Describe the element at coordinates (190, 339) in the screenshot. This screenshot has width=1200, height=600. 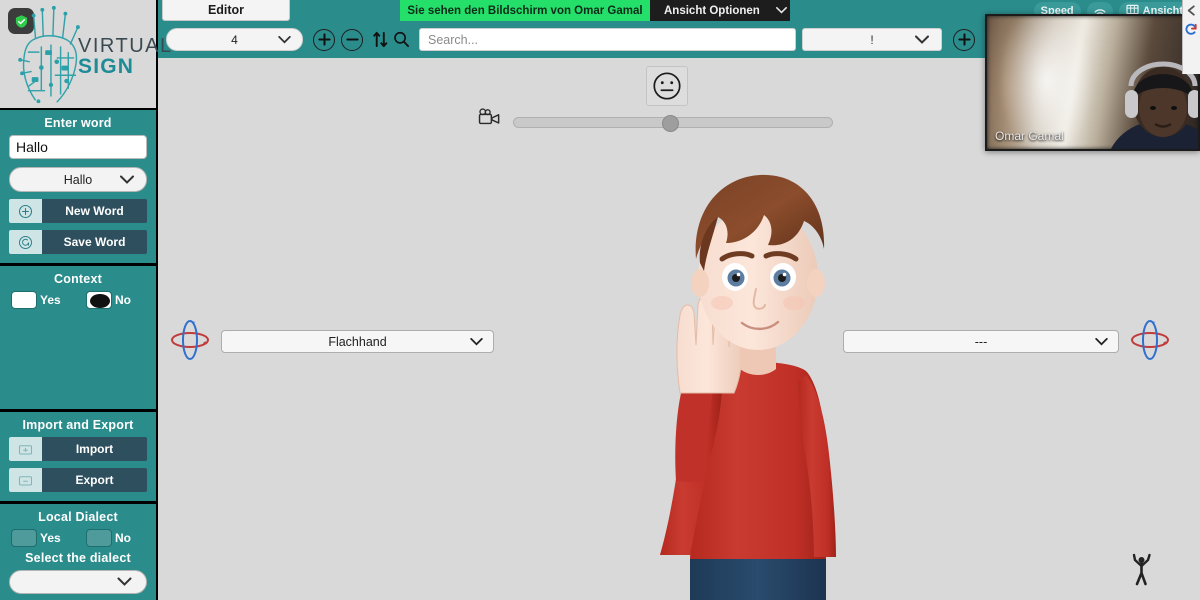
I see `rotate-3d-gizmo-icon-left` at that location.